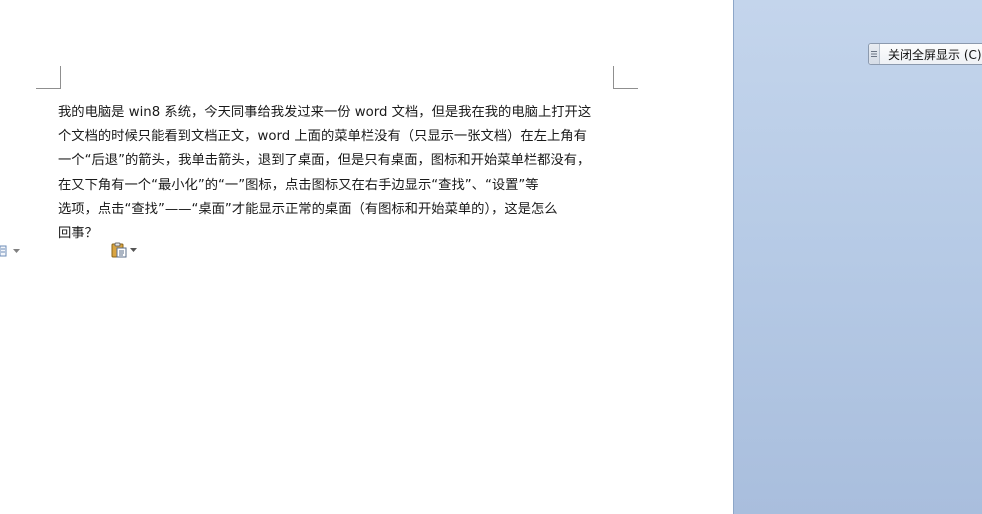  Describe the element at coordinates (625, 77) in the screenshot. I see `crop-mark-top-right` at that location.